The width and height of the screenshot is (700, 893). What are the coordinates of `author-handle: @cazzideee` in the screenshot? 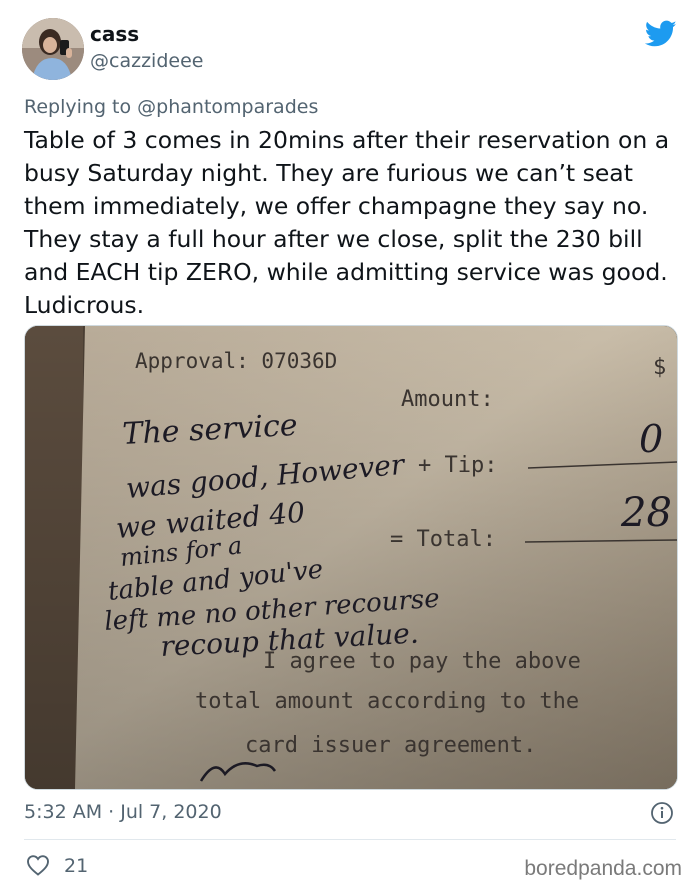 It's located at (146, 61).